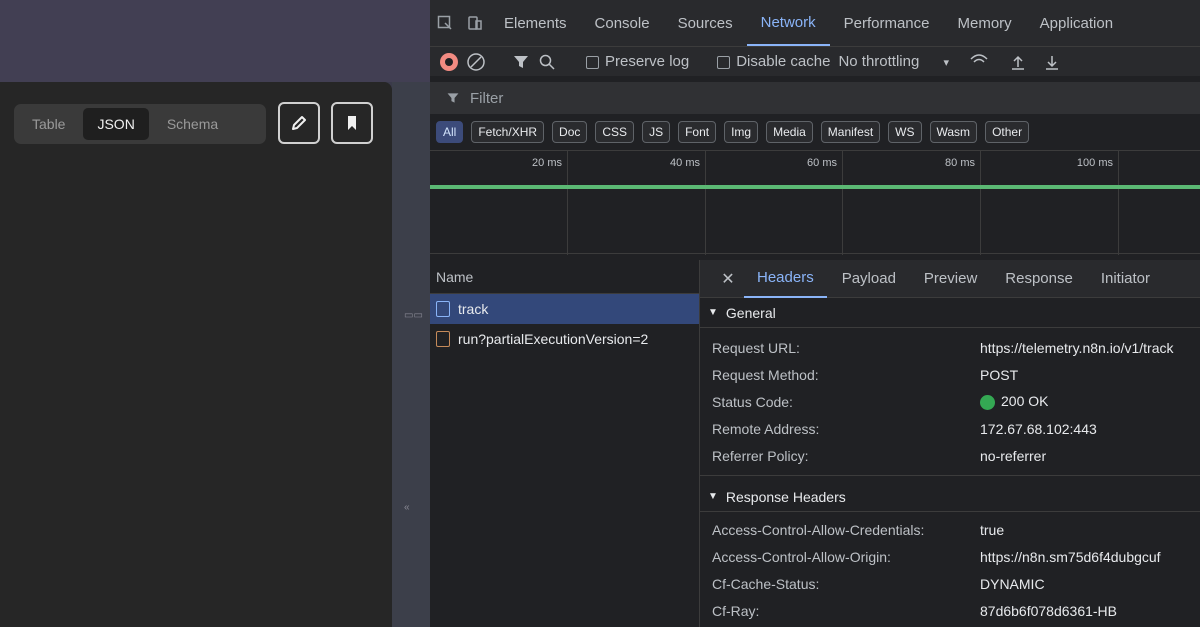  What do you see at coordinates (622, 23) in the screenshot?
I see `tab-console: Console` at bounding box center [622, 23].